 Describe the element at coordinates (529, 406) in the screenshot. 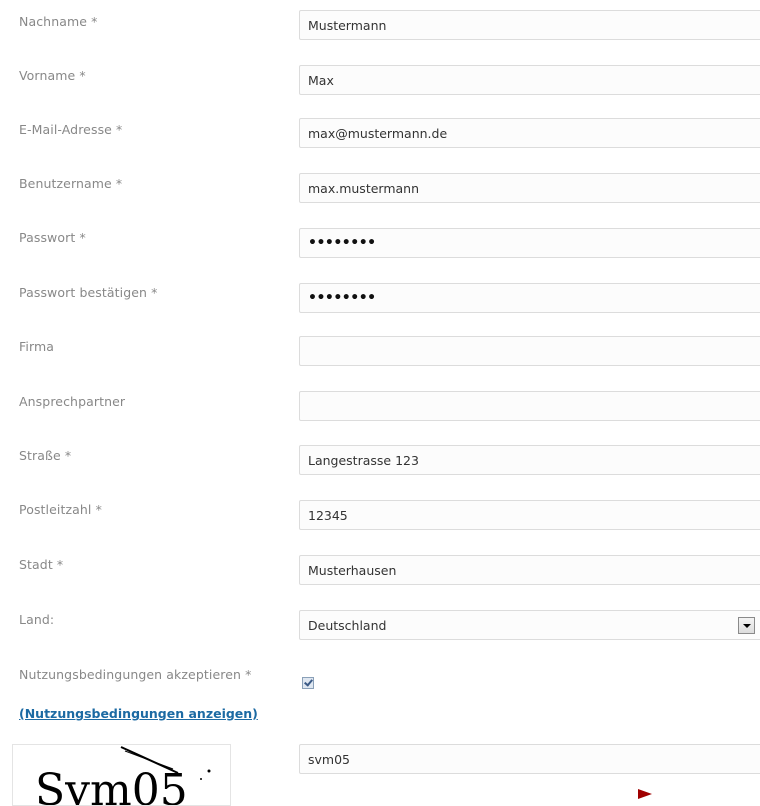

I see `ansprechpartner-input` at that location.